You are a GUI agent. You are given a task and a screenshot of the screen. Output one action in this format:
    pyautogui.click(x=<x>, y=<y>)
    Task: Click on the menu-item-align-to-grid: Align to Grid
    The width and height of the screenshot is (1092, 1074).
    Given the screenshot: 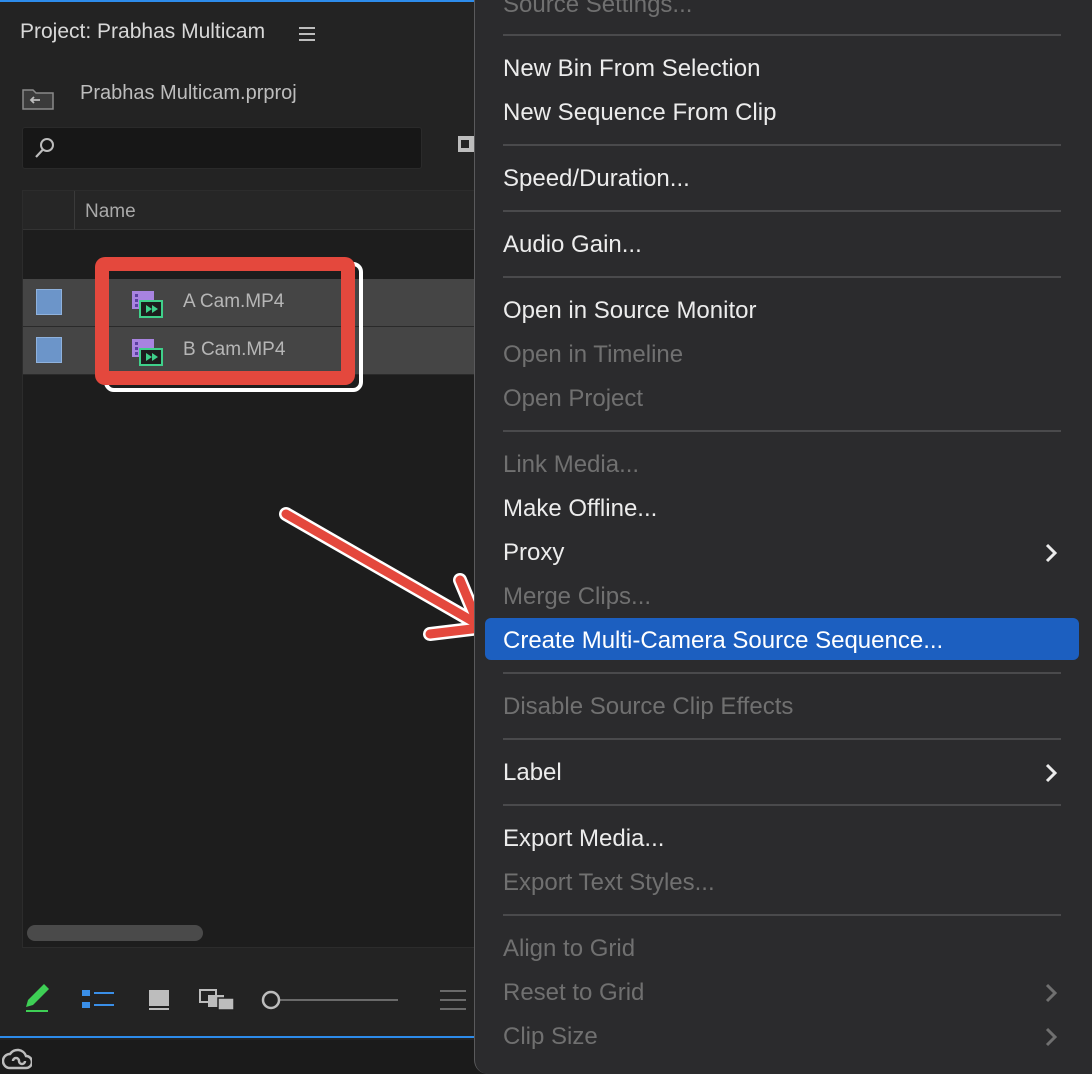 What is the action you would take?
    pyautogui.click(x=569, y=949)
    